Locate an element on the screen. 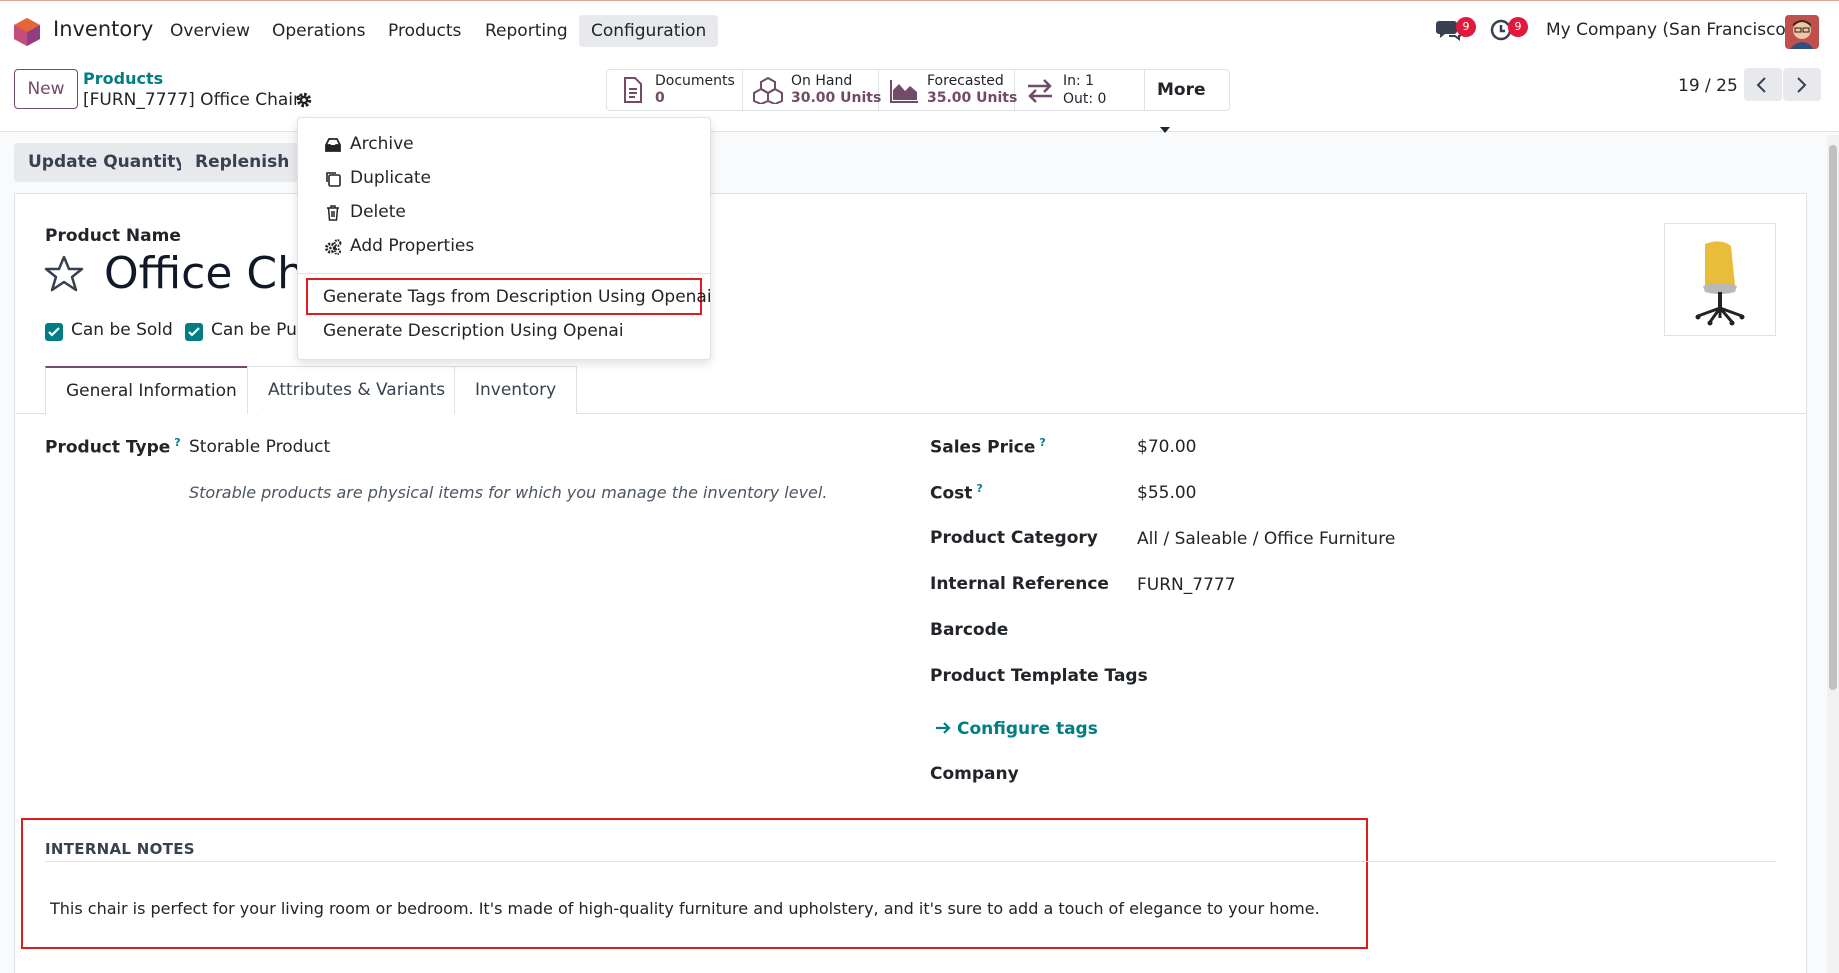  company-label: Company is located at coordinates (974, 774).